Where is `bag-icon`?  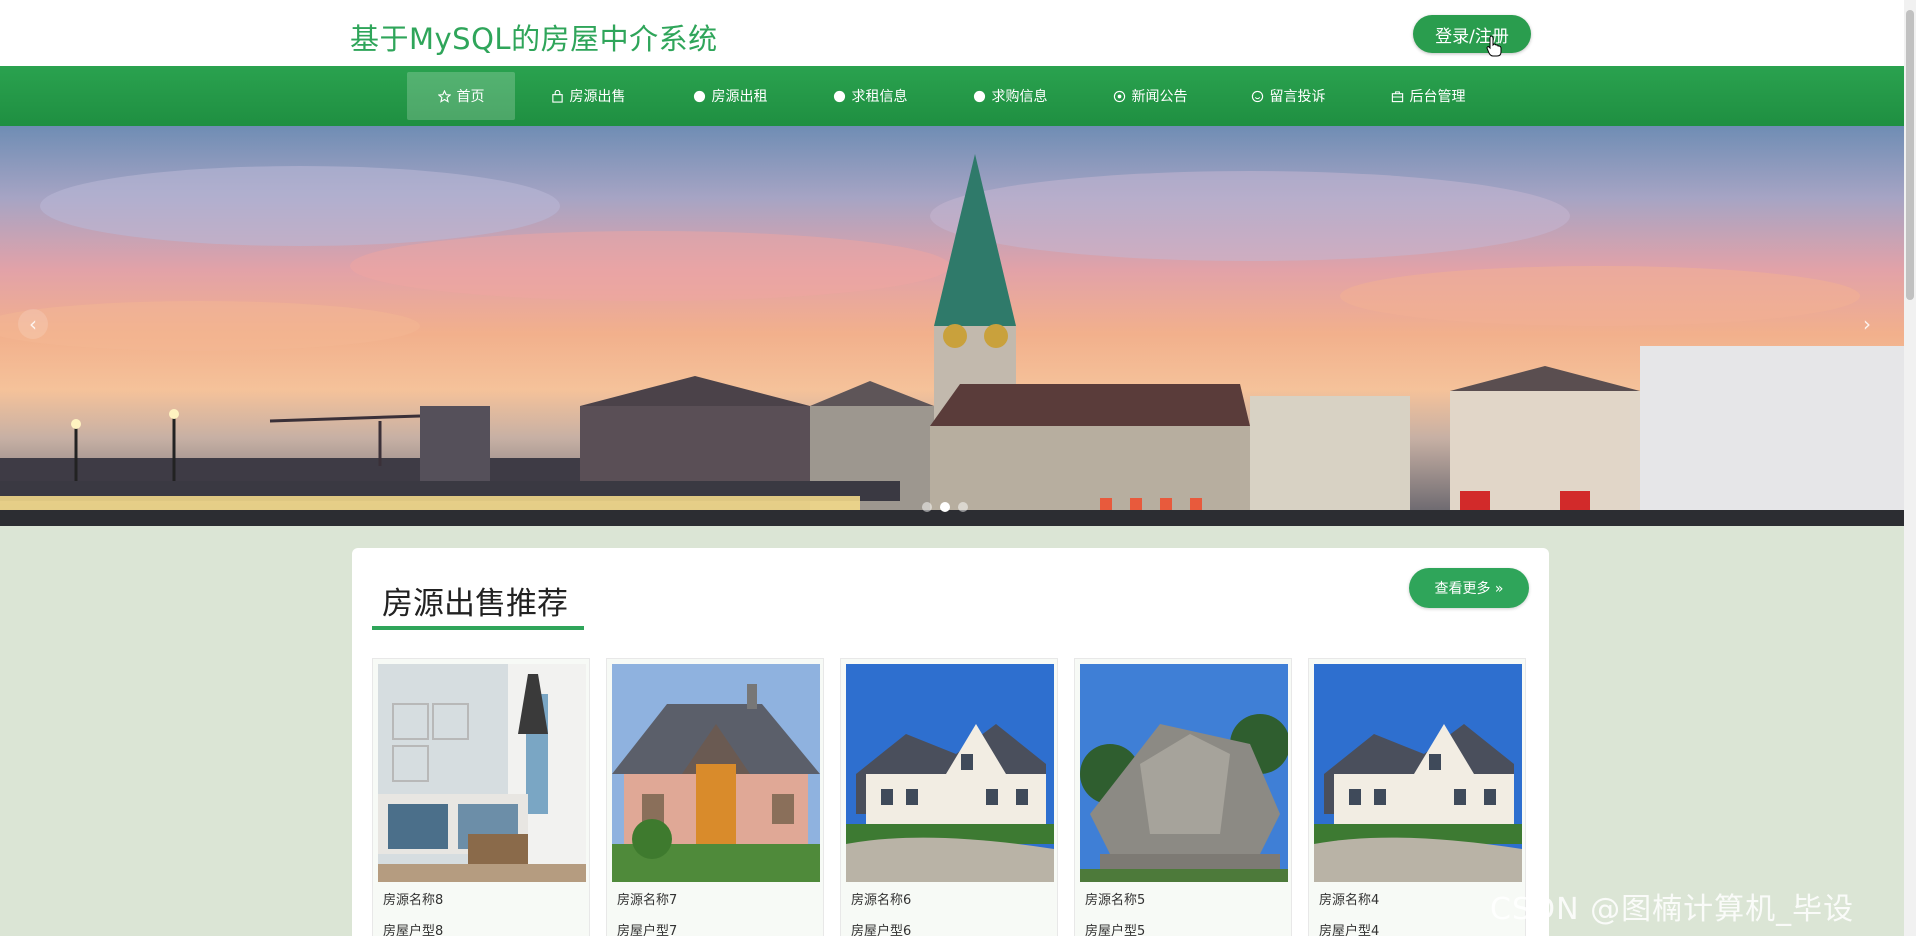 bag-icon is located at coordinates (557, 96).